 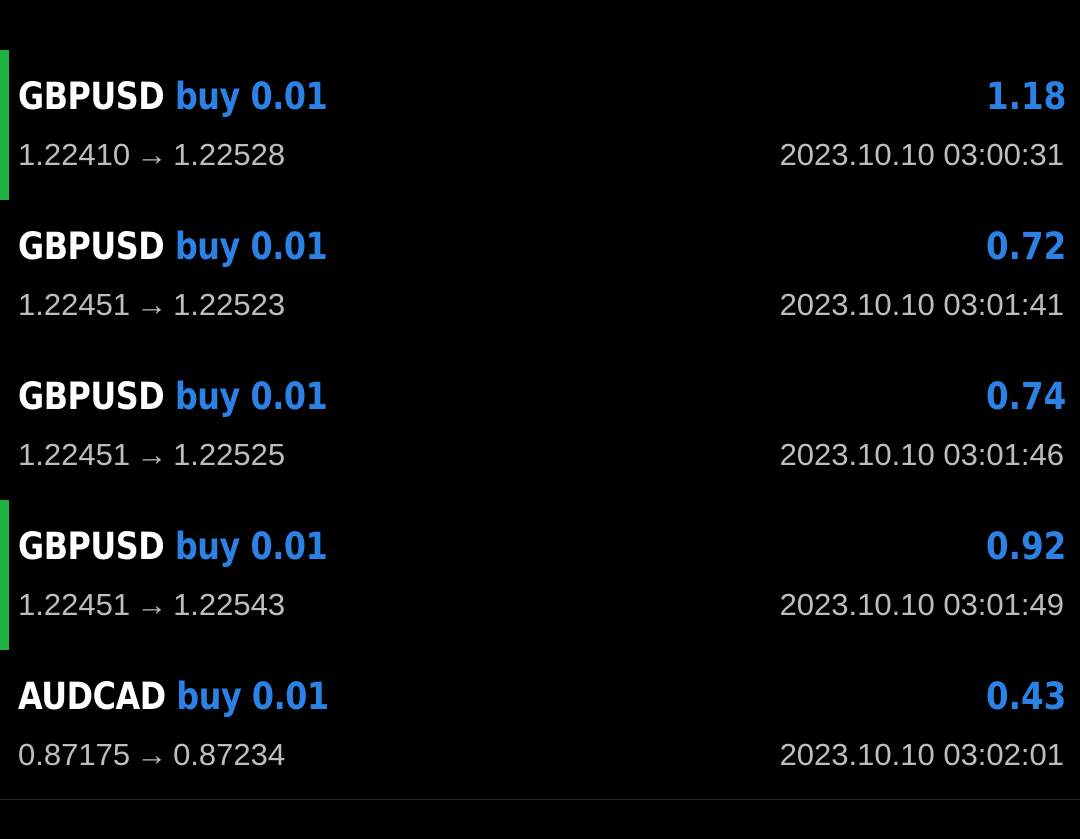 I want to click on close-price: 1.22528, so click(x=229, y=154).